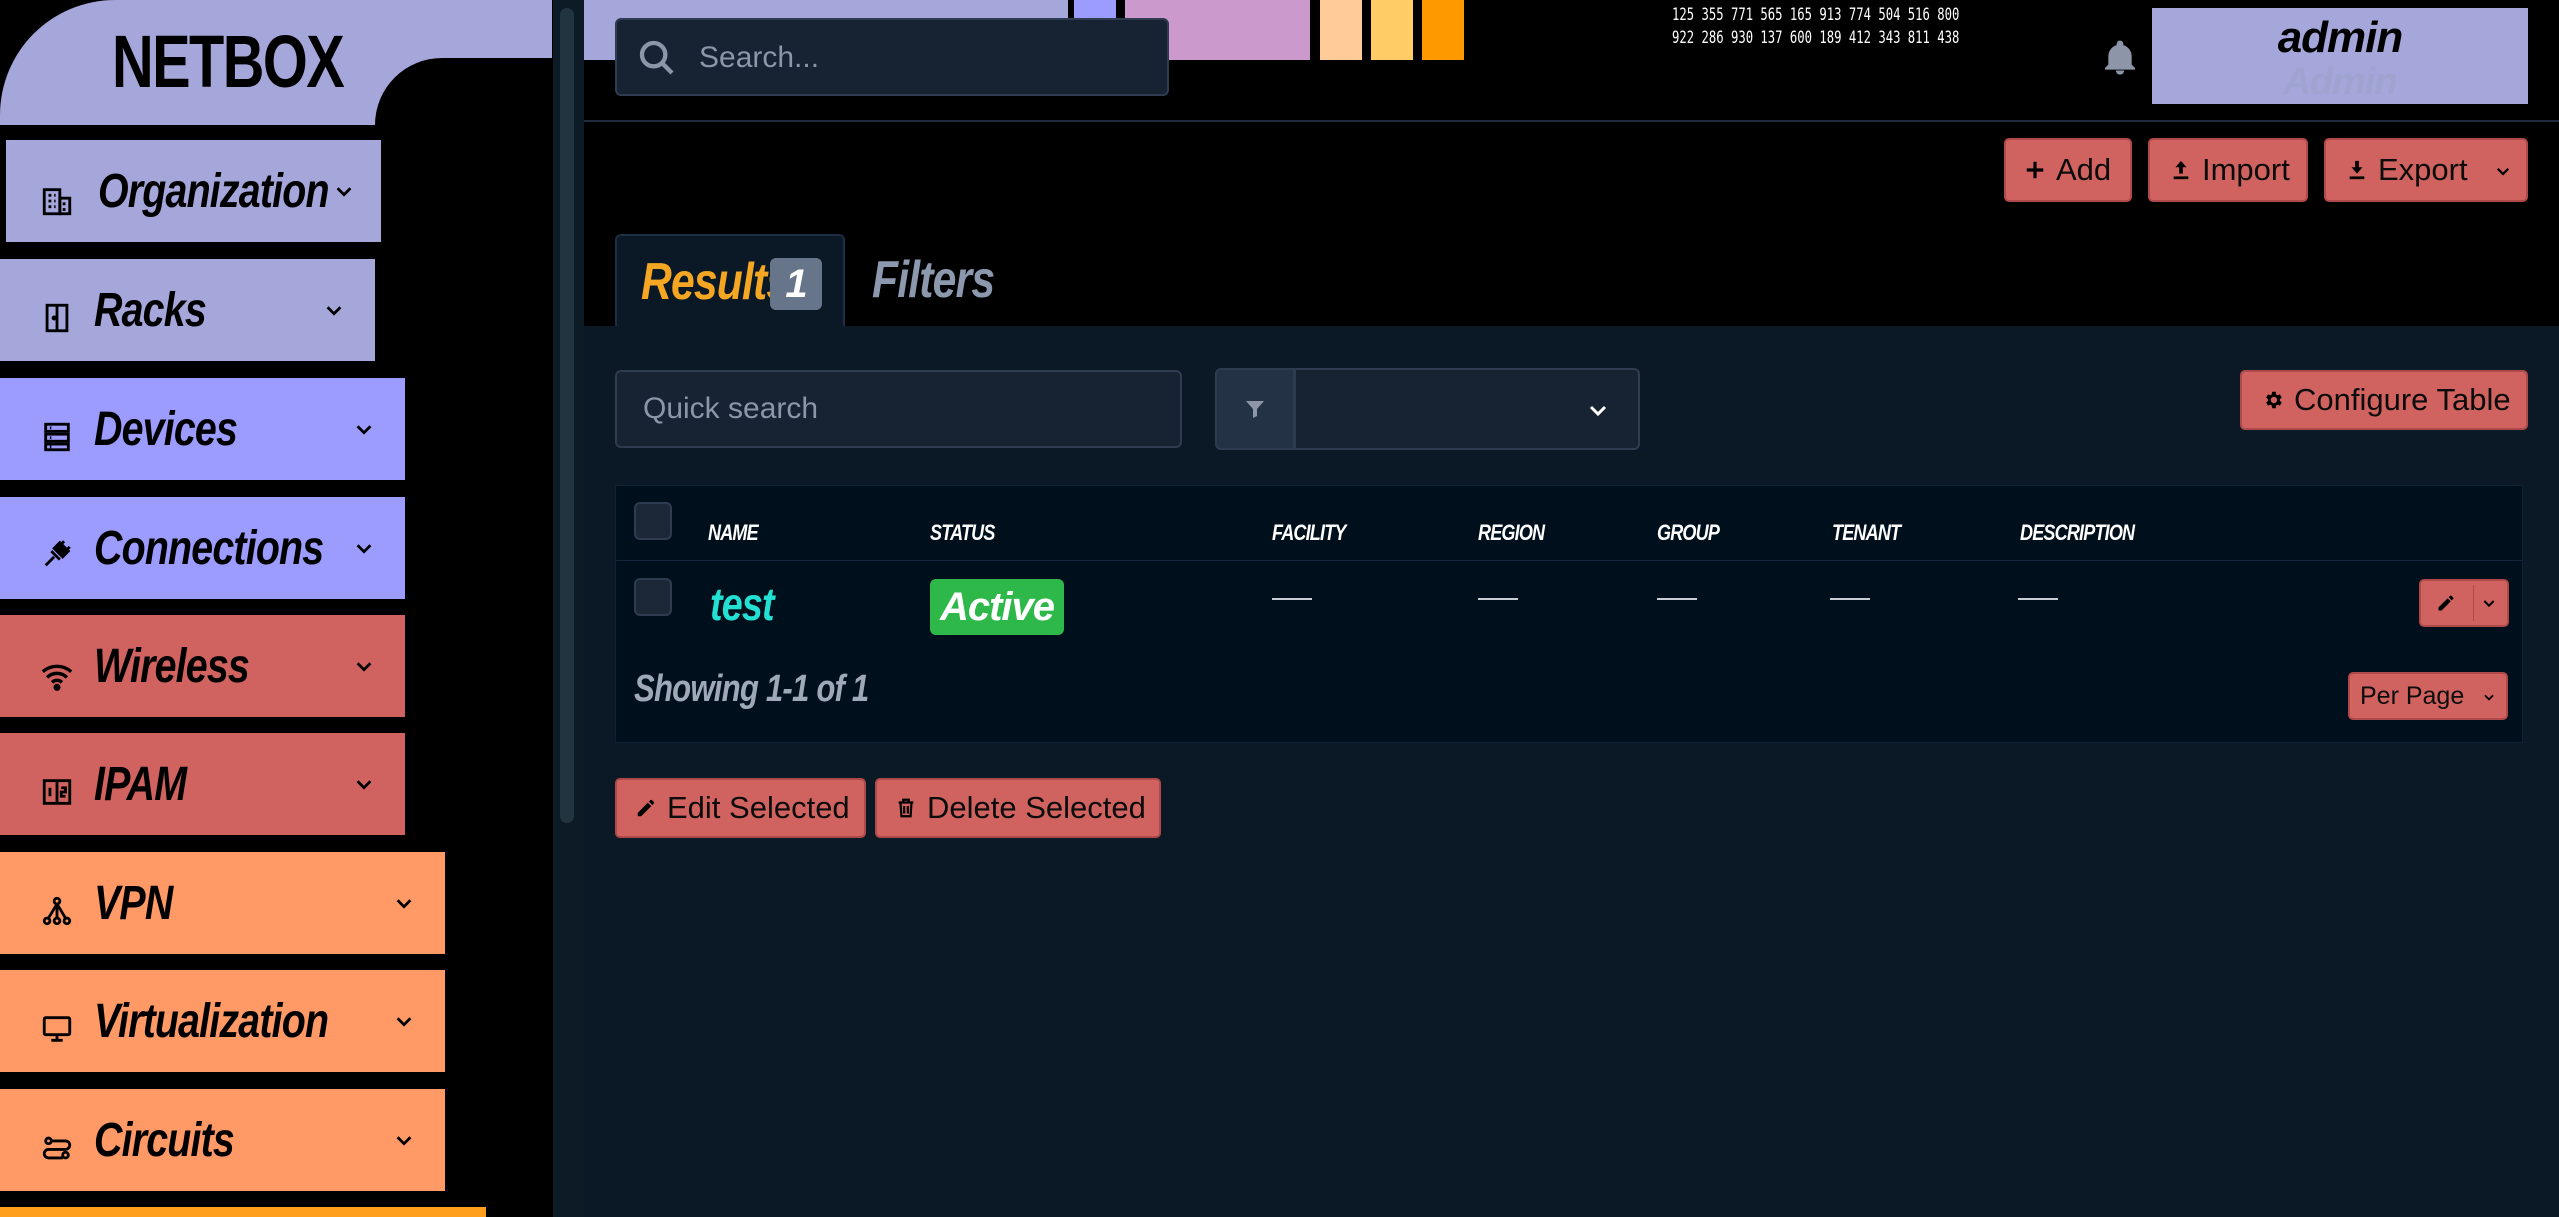  Describe the element at coordinates (2120, 58) in the screenshot. I see `bell-icon` at that location.